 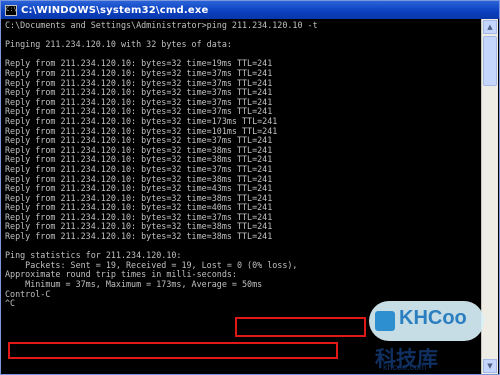 What do you see at coordinates (490, 27) in the screenshot?
I see `scroll-up-icon: ▲` at bounding box center [490, 27].